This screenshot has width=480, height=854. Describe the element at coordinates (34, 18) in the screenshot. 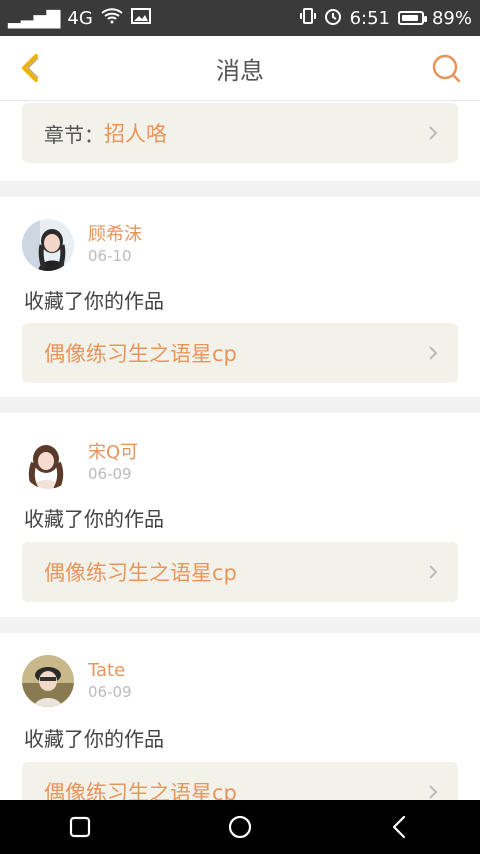

I see `signal-icon: ▂▃▅▇` at that location.